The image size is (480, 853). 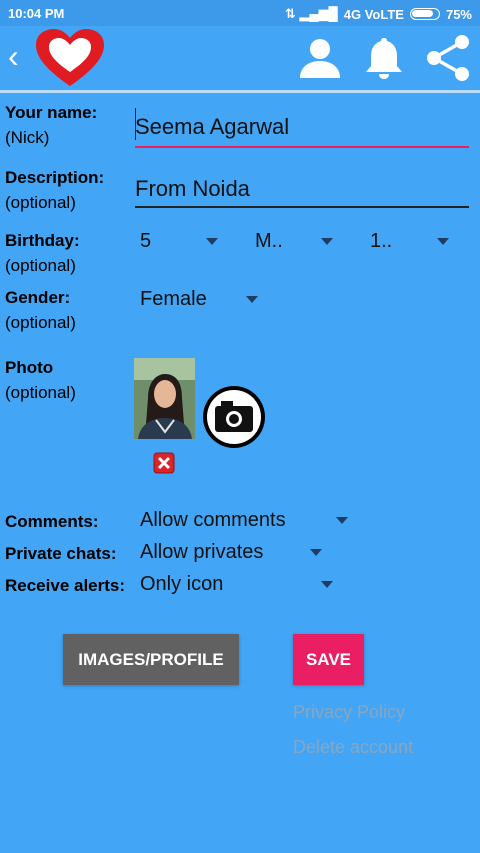 What do you see at coordinates (13, 56) in the screenshot?
I see `chevron-left-icon: ‹` at bounding box center [13, 56].